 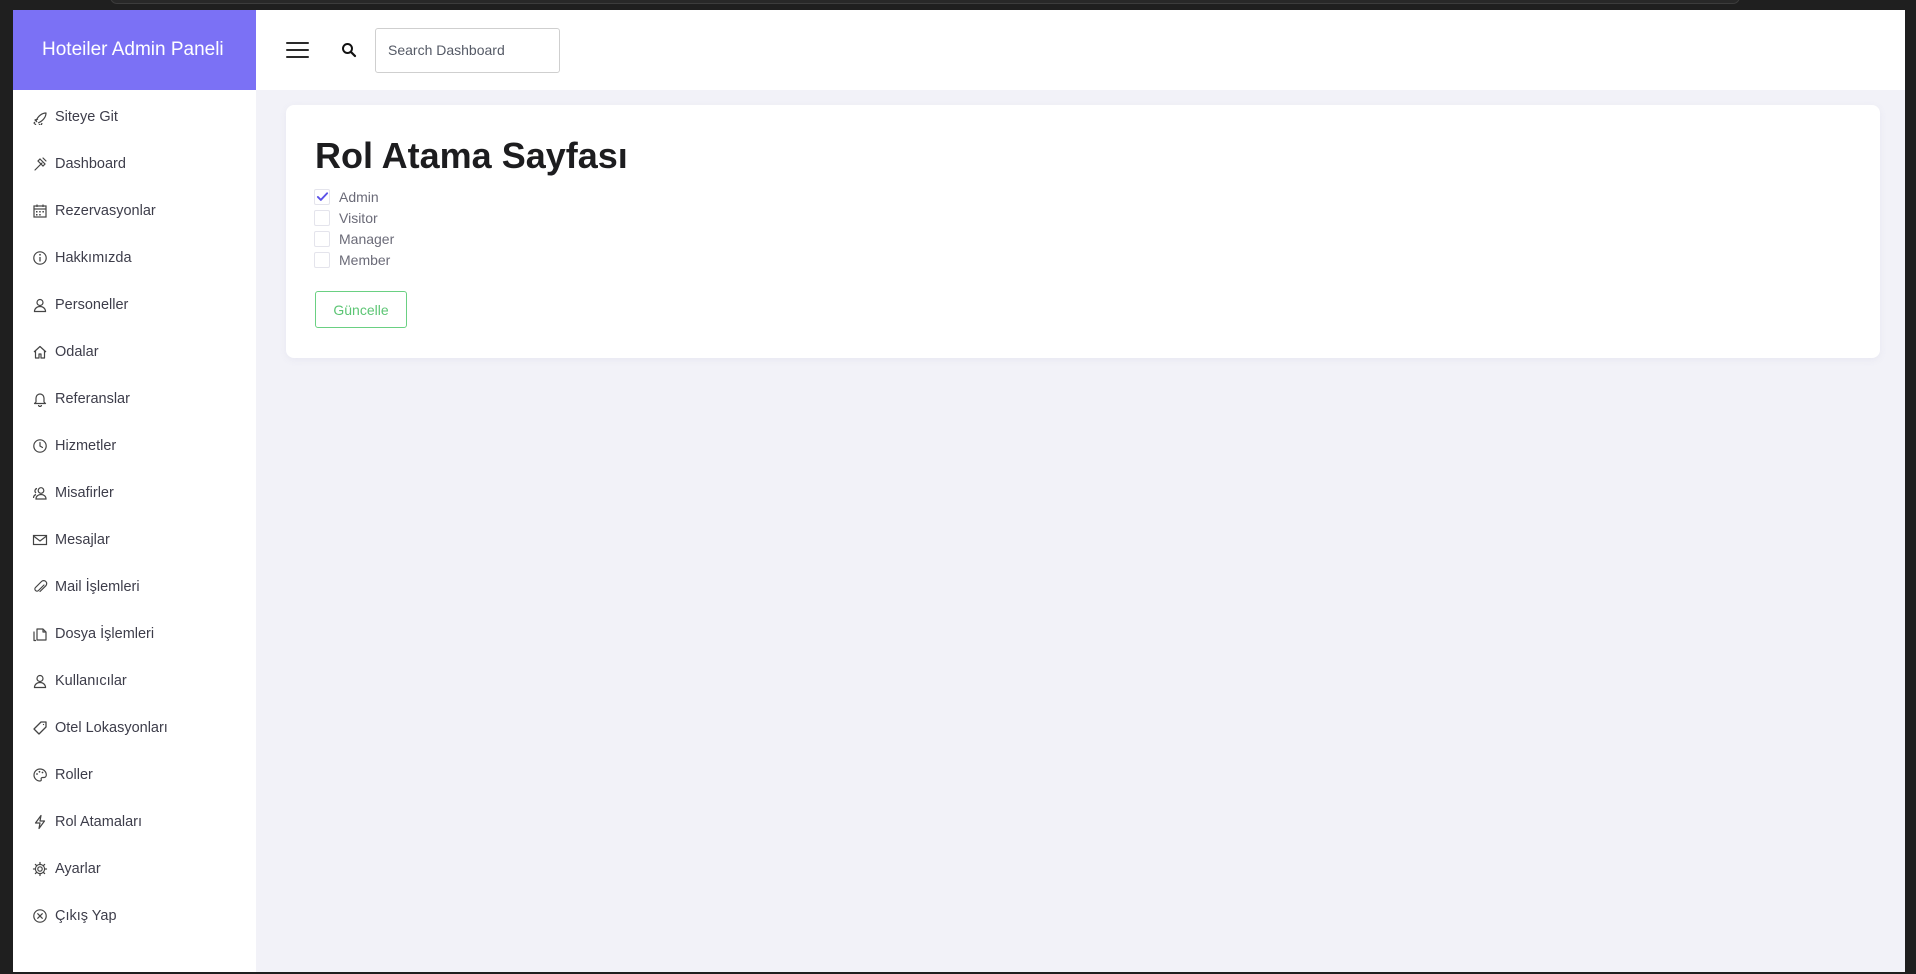 I want to click on role-row: Admin, so click(x=354, y=196).